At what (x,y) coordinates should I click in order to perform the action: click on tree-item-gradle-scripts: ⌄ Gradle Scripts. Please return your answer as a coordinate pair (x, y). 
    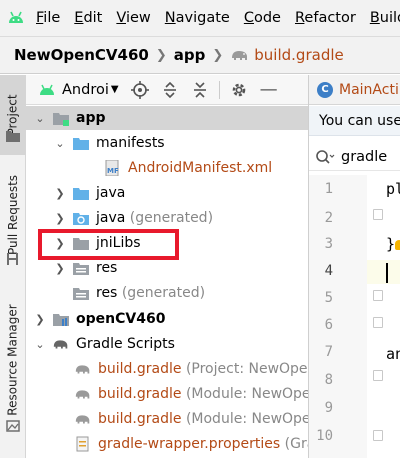
    Looking at the image, I should click on (167, 344).